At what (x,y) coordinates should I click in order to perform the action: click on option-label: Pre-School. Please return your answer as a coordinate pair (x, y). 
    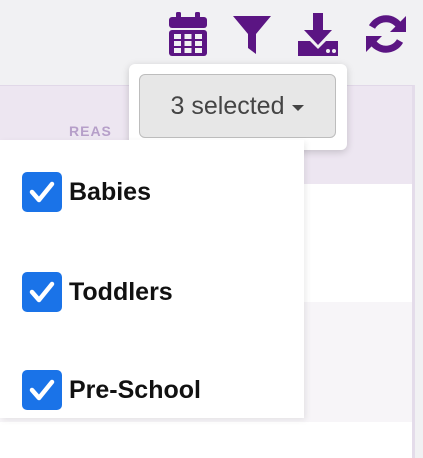
    Looking at the image, I should click on (135, 389).